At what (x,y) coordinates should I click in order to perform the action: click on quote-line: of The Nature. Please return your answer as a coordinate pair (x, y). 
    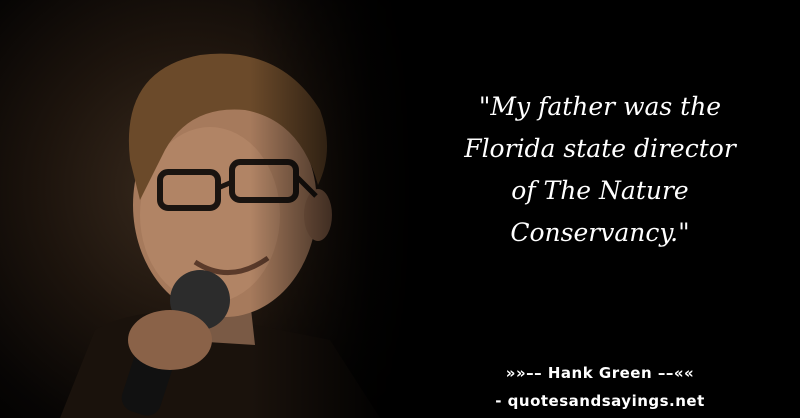
    Looking at the image, I should click on (600, 190).